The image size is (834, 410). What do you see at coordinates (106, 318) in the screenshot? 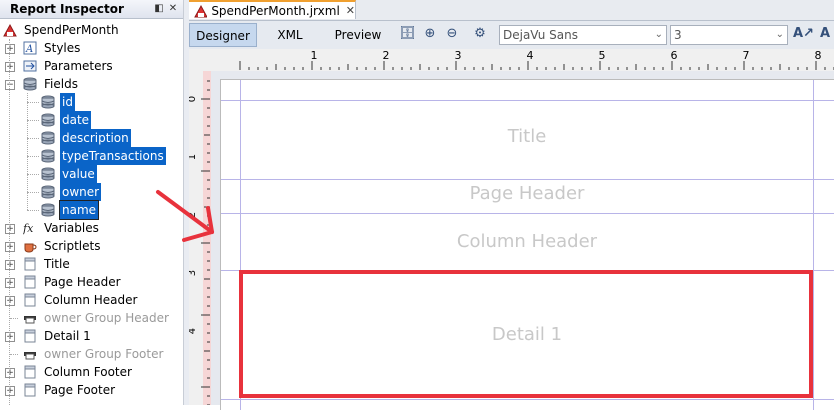
I see `tree-item-label: owner Group Header` at bounding box center [106, 318].